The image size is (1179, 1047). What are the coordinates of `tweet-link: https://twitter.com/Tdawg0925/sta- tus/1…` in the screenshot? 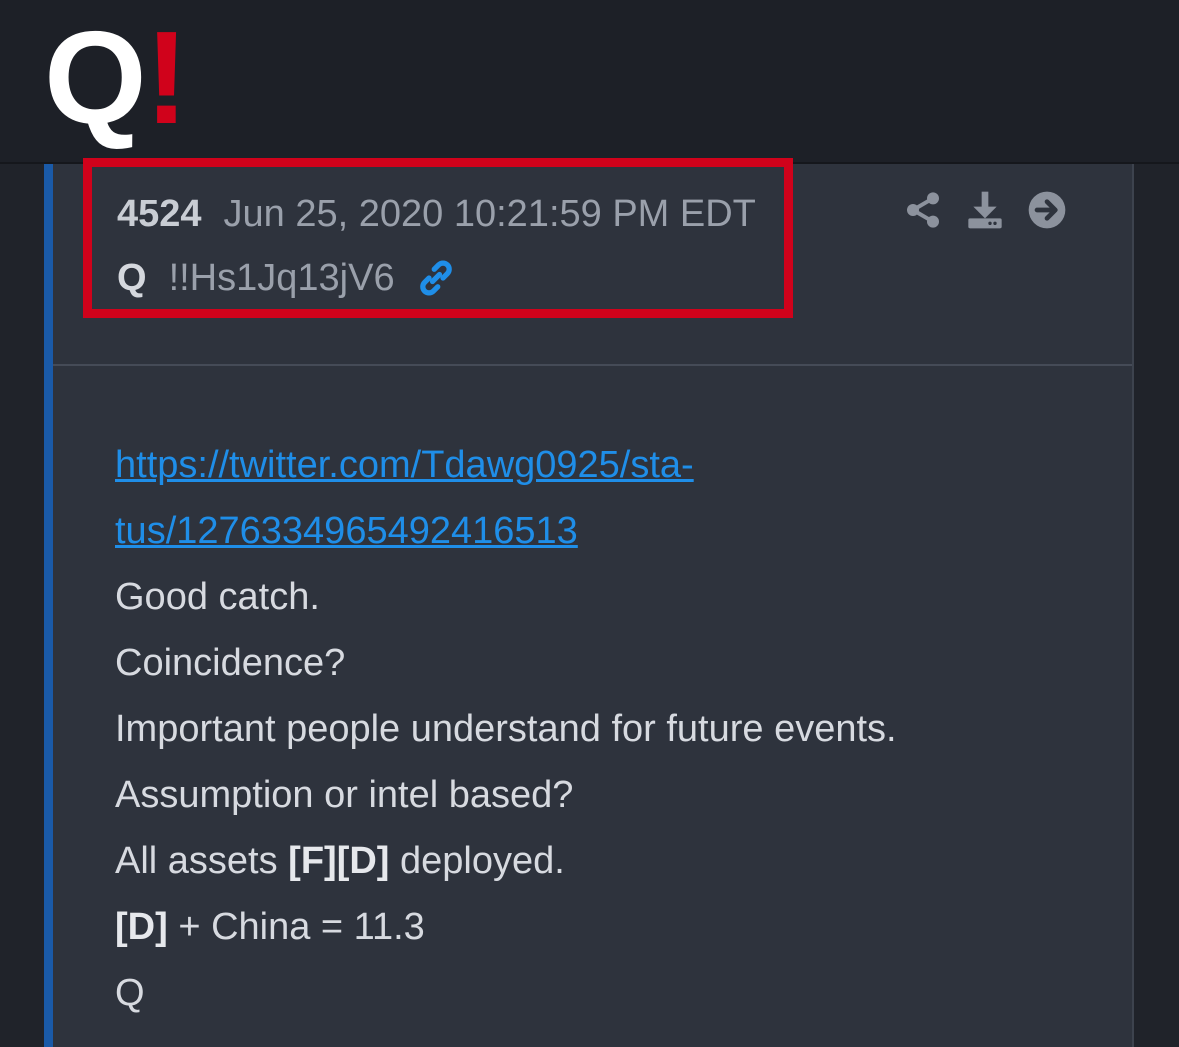 It's located at (605, 498).